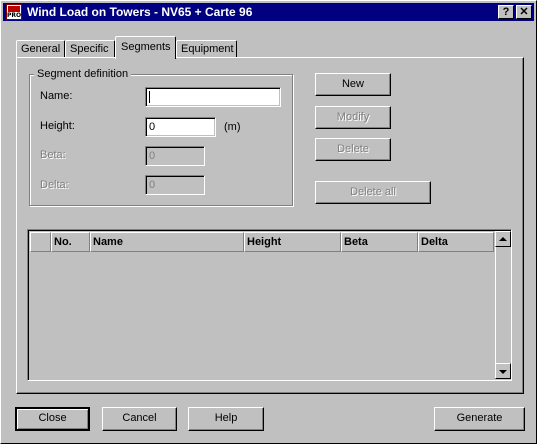 The width and height of the screenshot is (537, 444). Describe the element at coordinates (226, 419) in the screenshot. I see `help-button: Help` at that location.